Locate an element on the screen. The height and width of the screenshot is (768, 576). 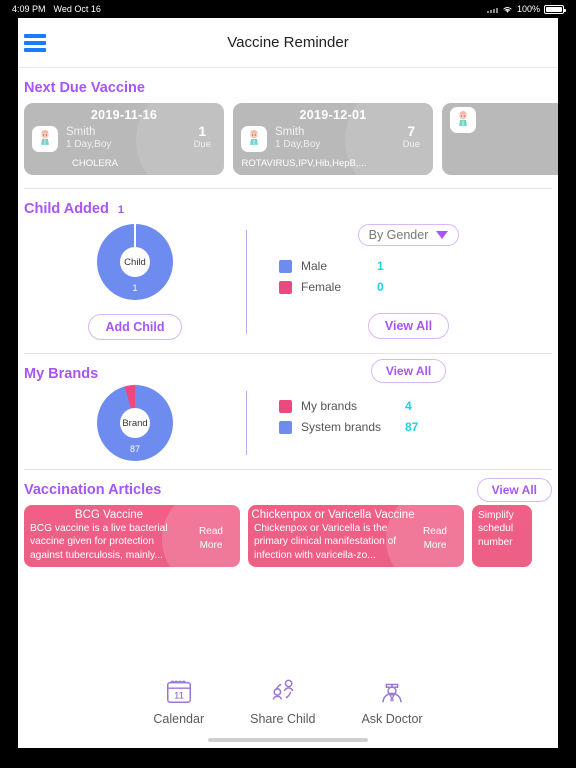
status-bar-right: 100% is located at coordinates (526, 9).